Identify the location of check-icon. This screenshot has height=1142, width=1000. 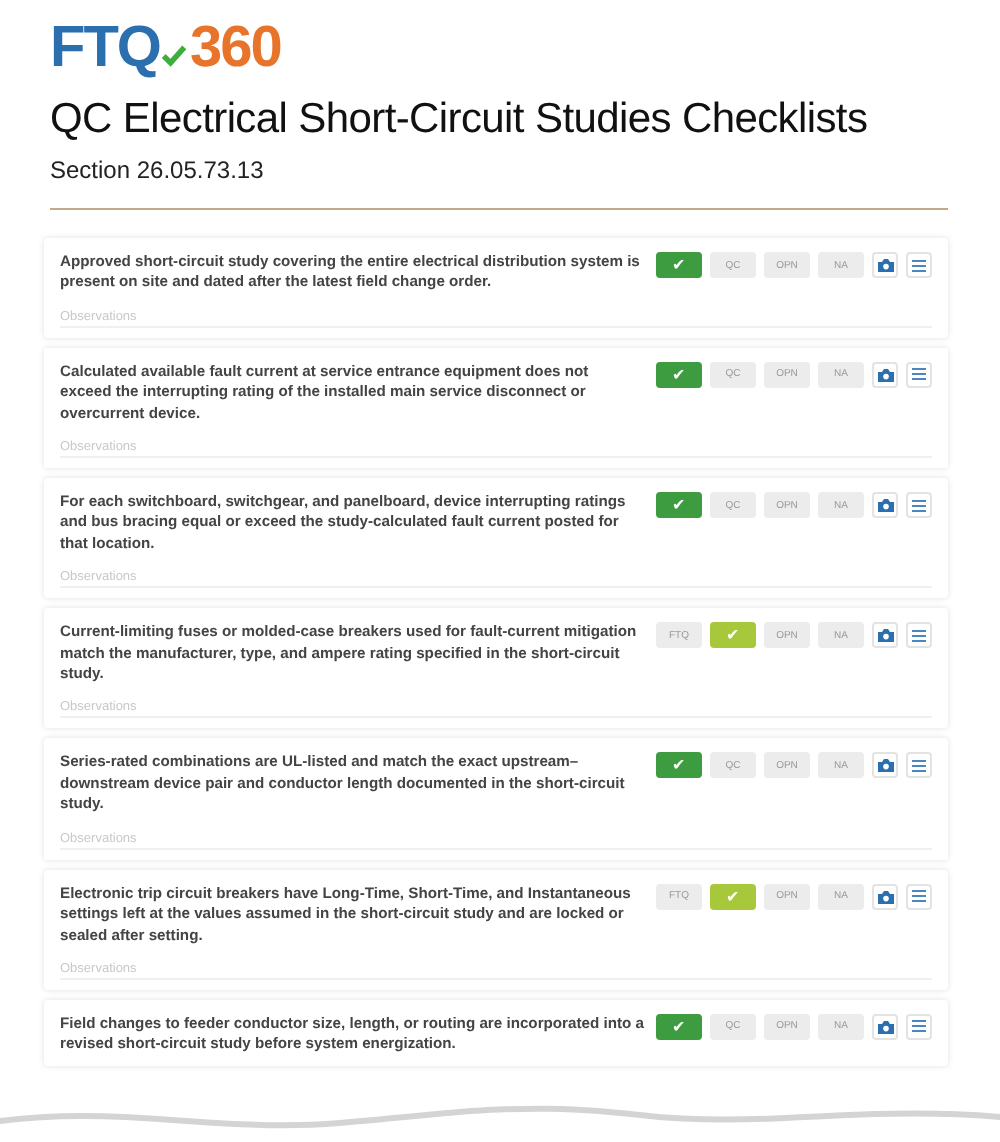
(174, 56).